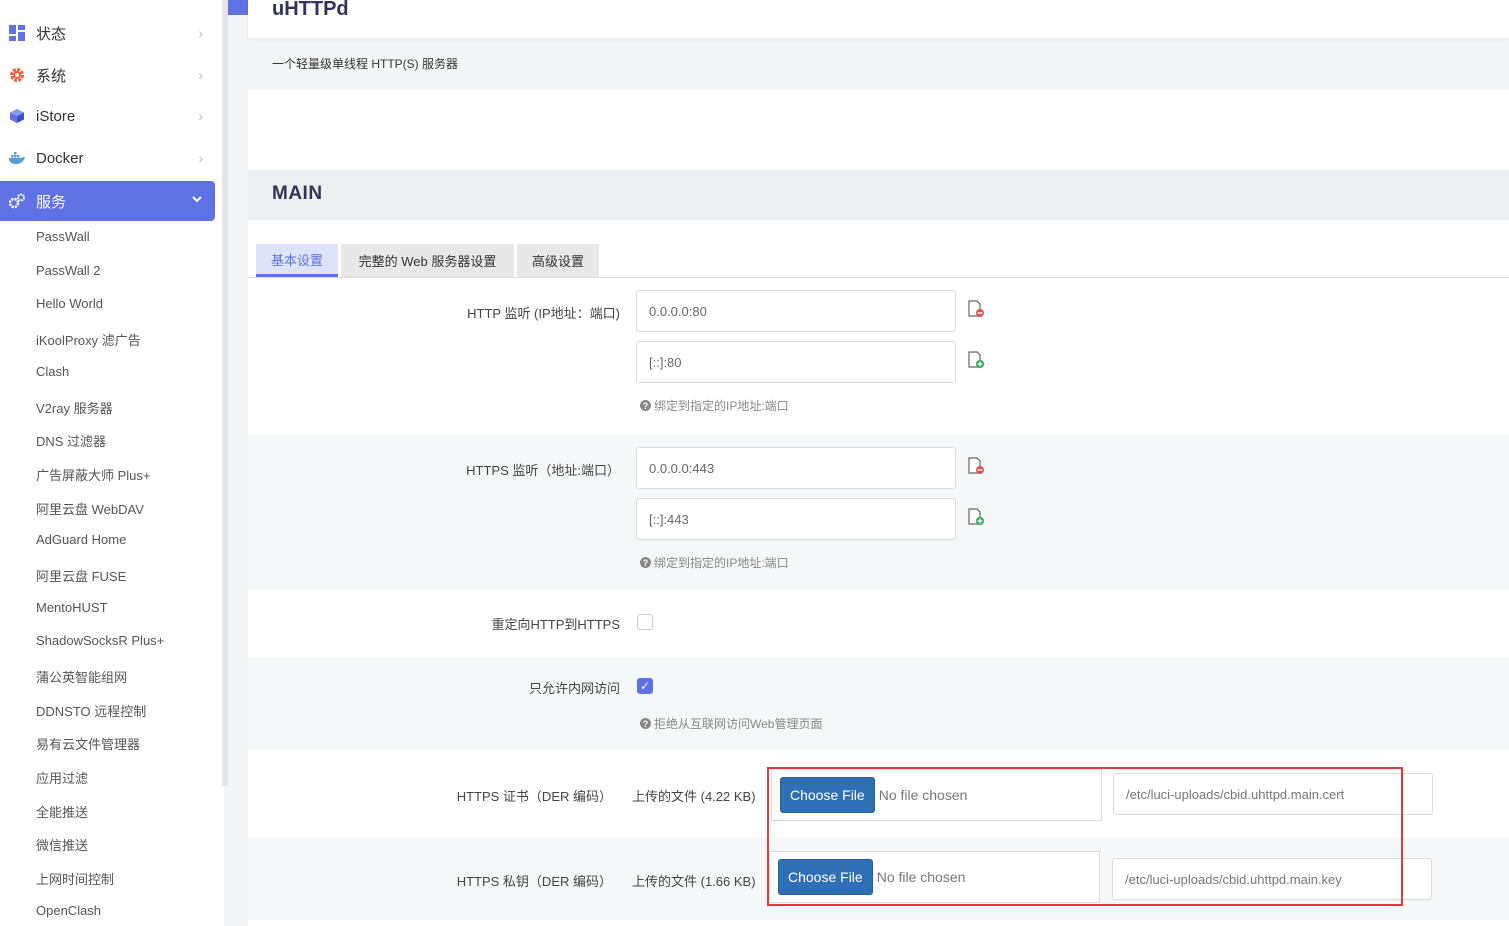  What do you see at coordinates (74, 407) in the screenshot?
I see `sidebar-subitem: V2ray 服务器` at bounding box center [74, 407].